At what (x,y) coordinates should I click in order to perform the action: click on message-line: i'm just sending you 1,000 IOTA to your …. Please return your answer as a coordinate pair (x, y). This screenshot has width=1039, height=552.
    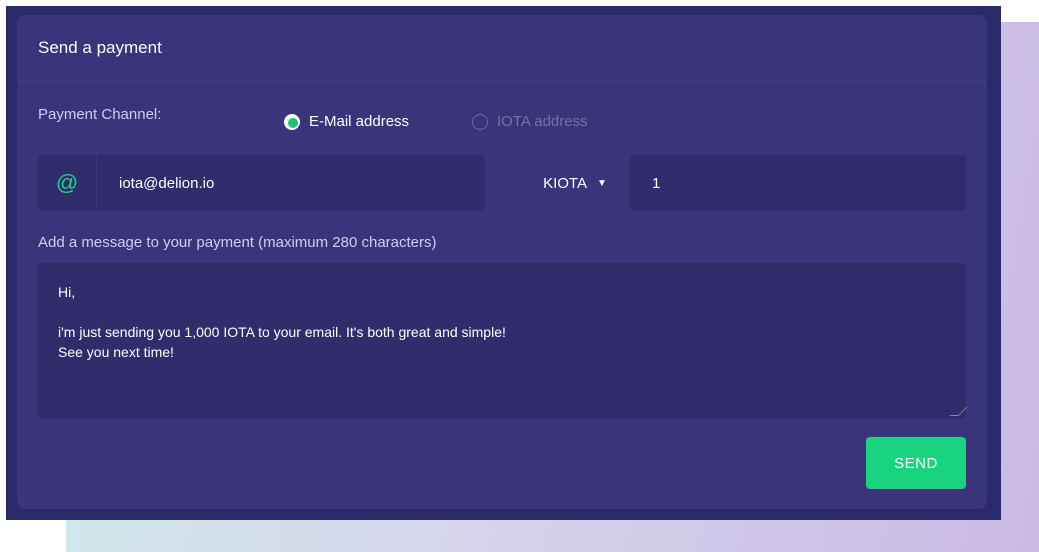
    Looking at the image, I should click on (282, 332).